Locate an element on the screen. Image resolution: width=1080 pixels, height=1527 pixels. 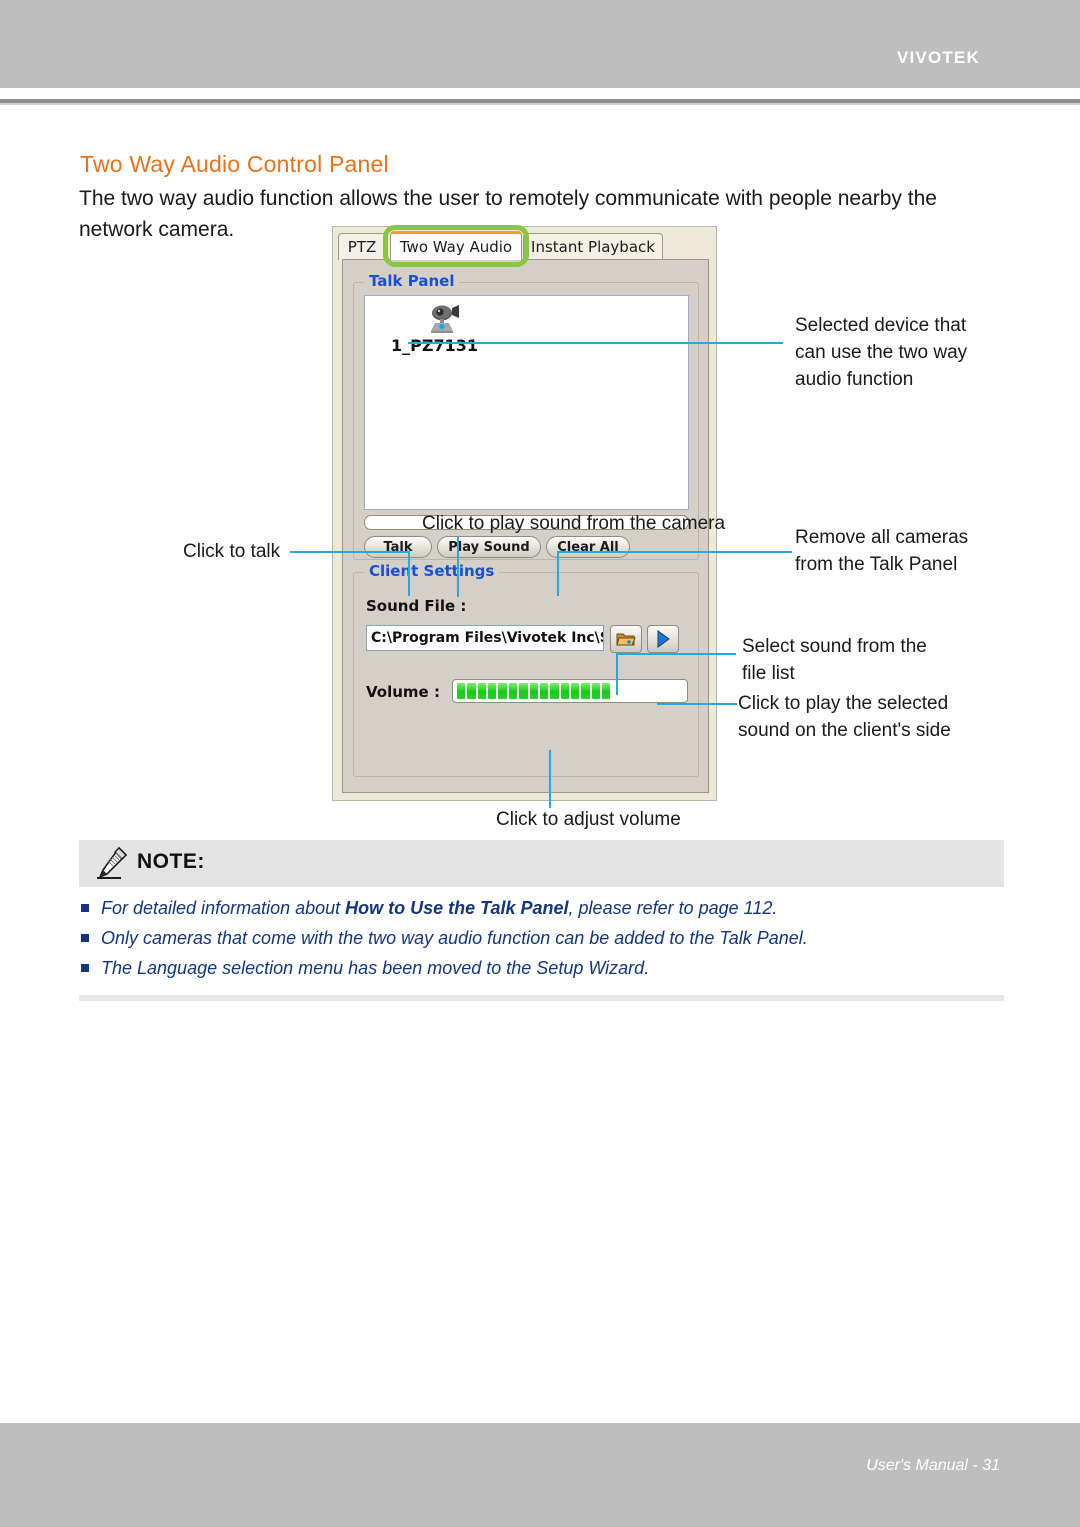
page-footer: User's Manual - 31 is located at coordinates (540, 1475).